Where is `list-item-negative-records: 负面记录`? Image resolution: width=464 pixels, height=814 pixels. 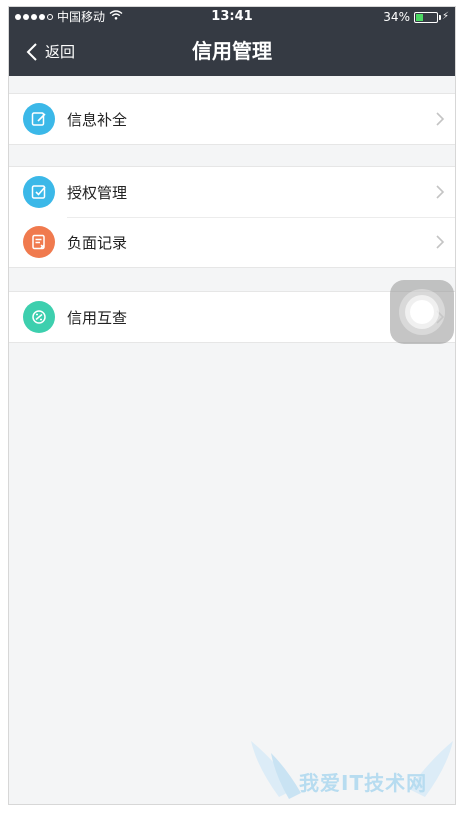 list-item-negative-records: 负面记录 is located at coordinates (232, 242).